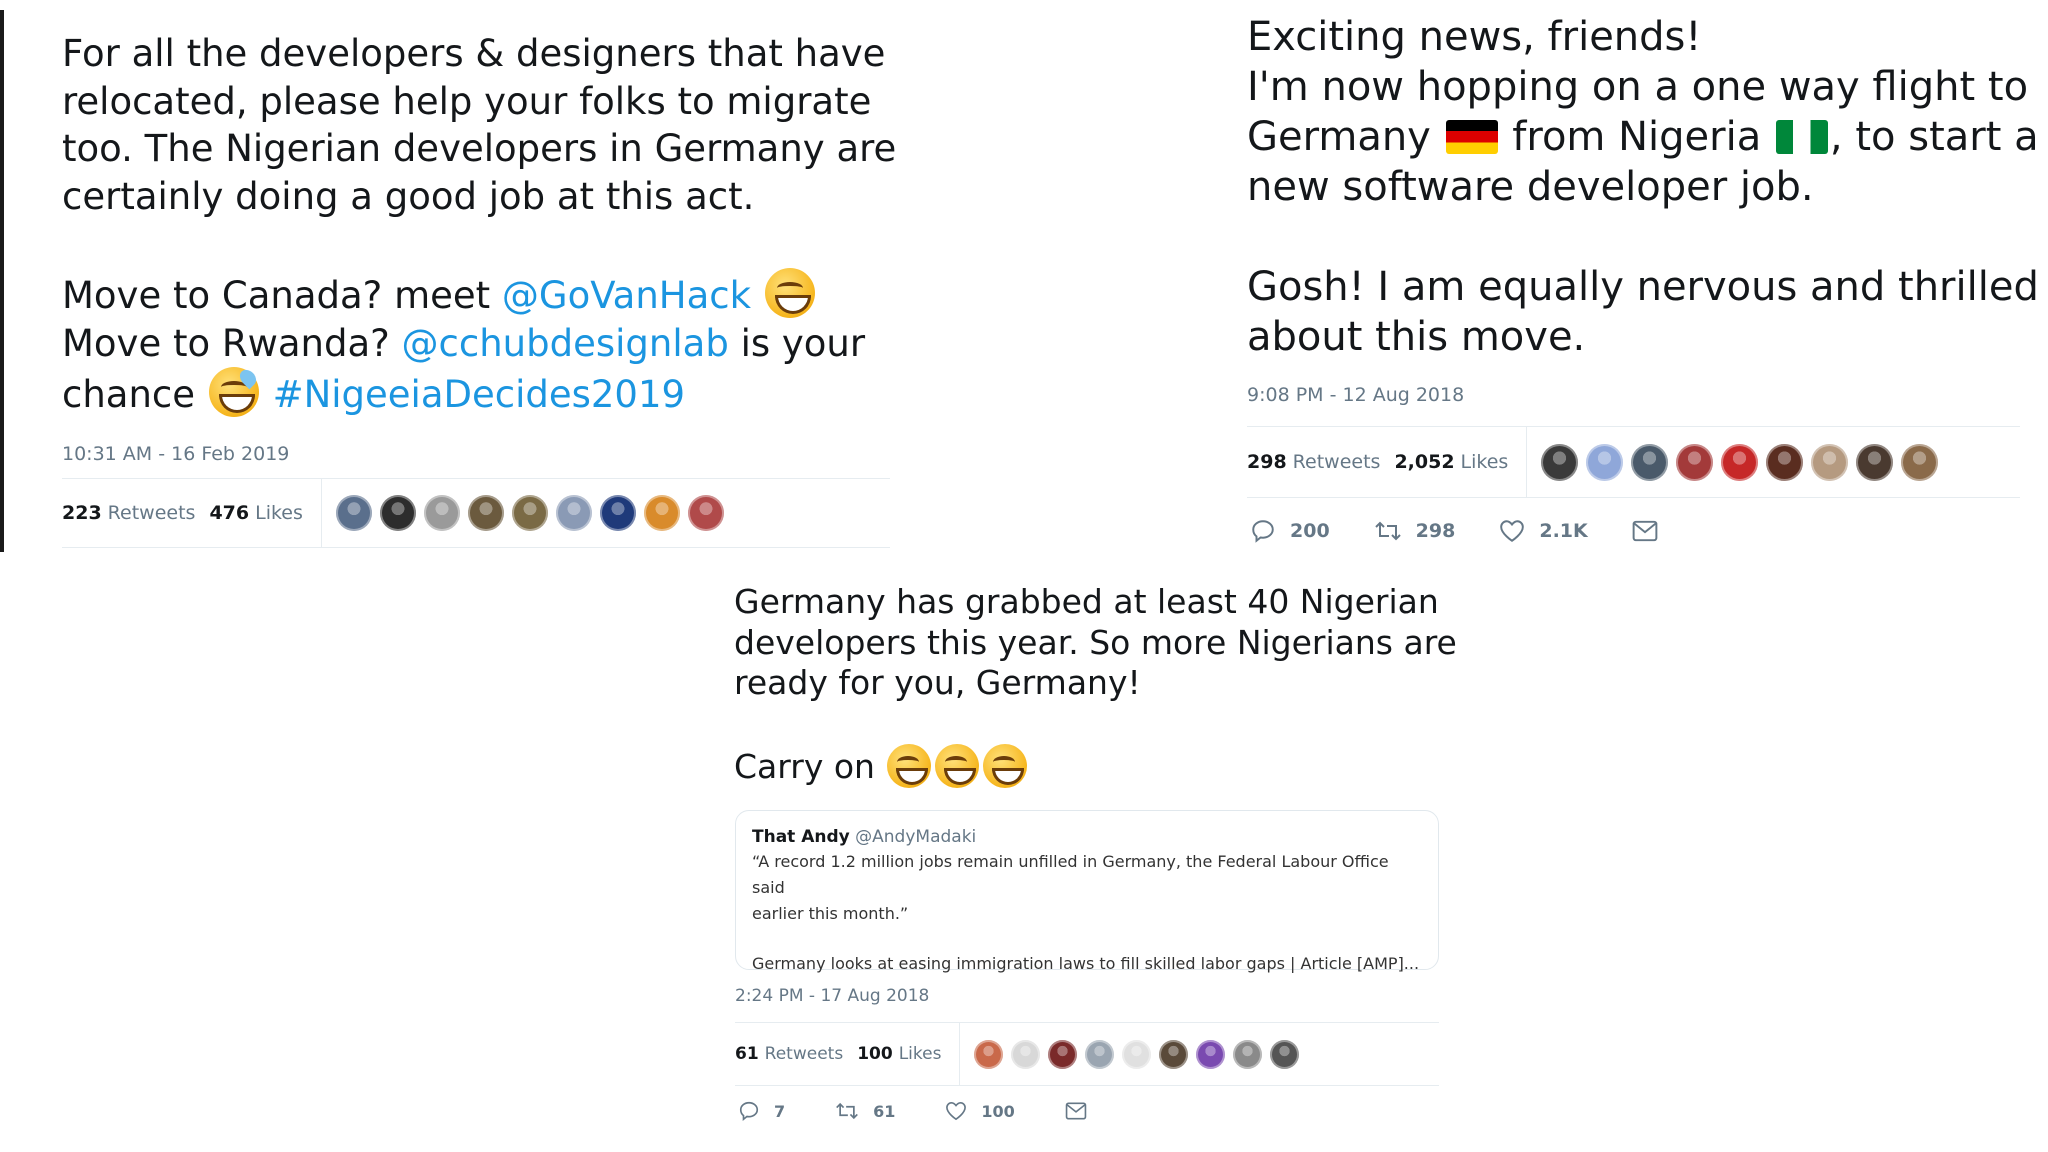  What do you see at coordinates (479, 294) in the screenshot?
I see `tweet-text-line: Move to Canada? meet @GoVanHack` at bounding box center [479, 294].